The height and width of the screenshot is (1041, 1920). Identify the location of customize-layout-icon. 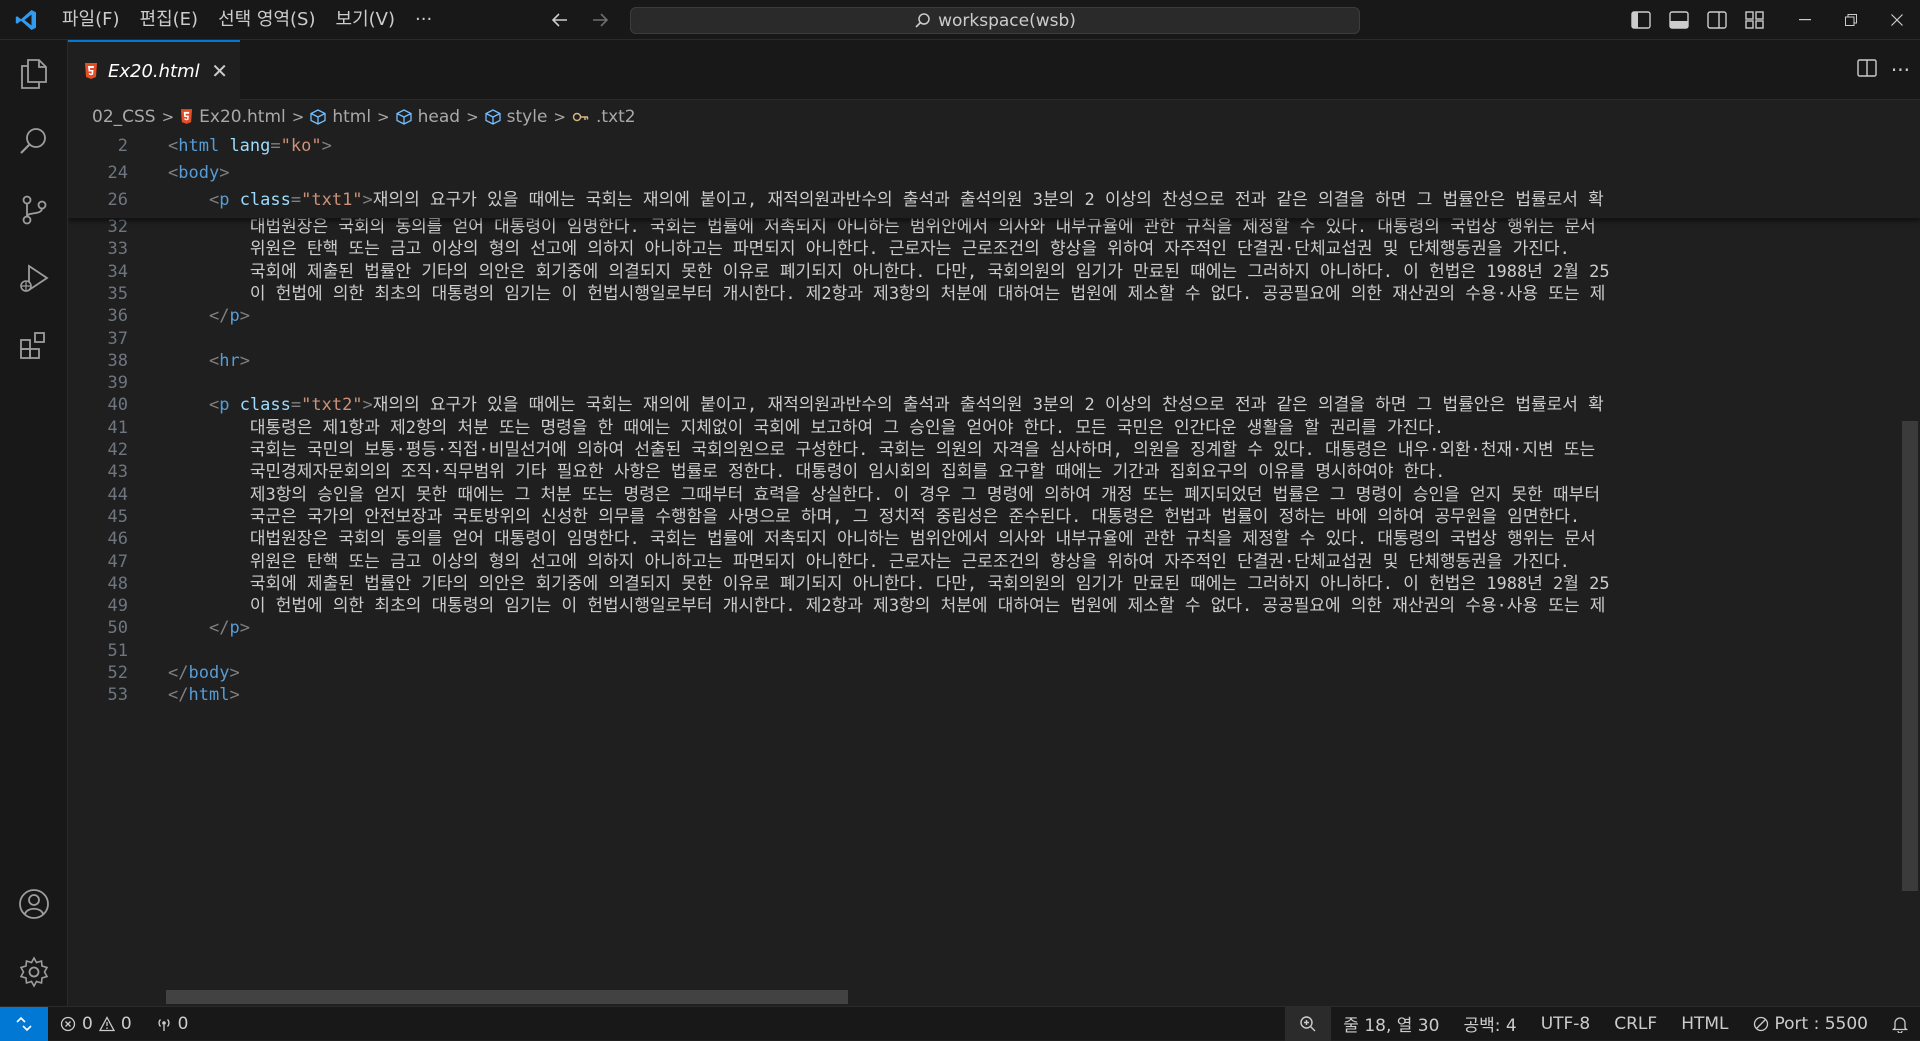
(1755, 20).